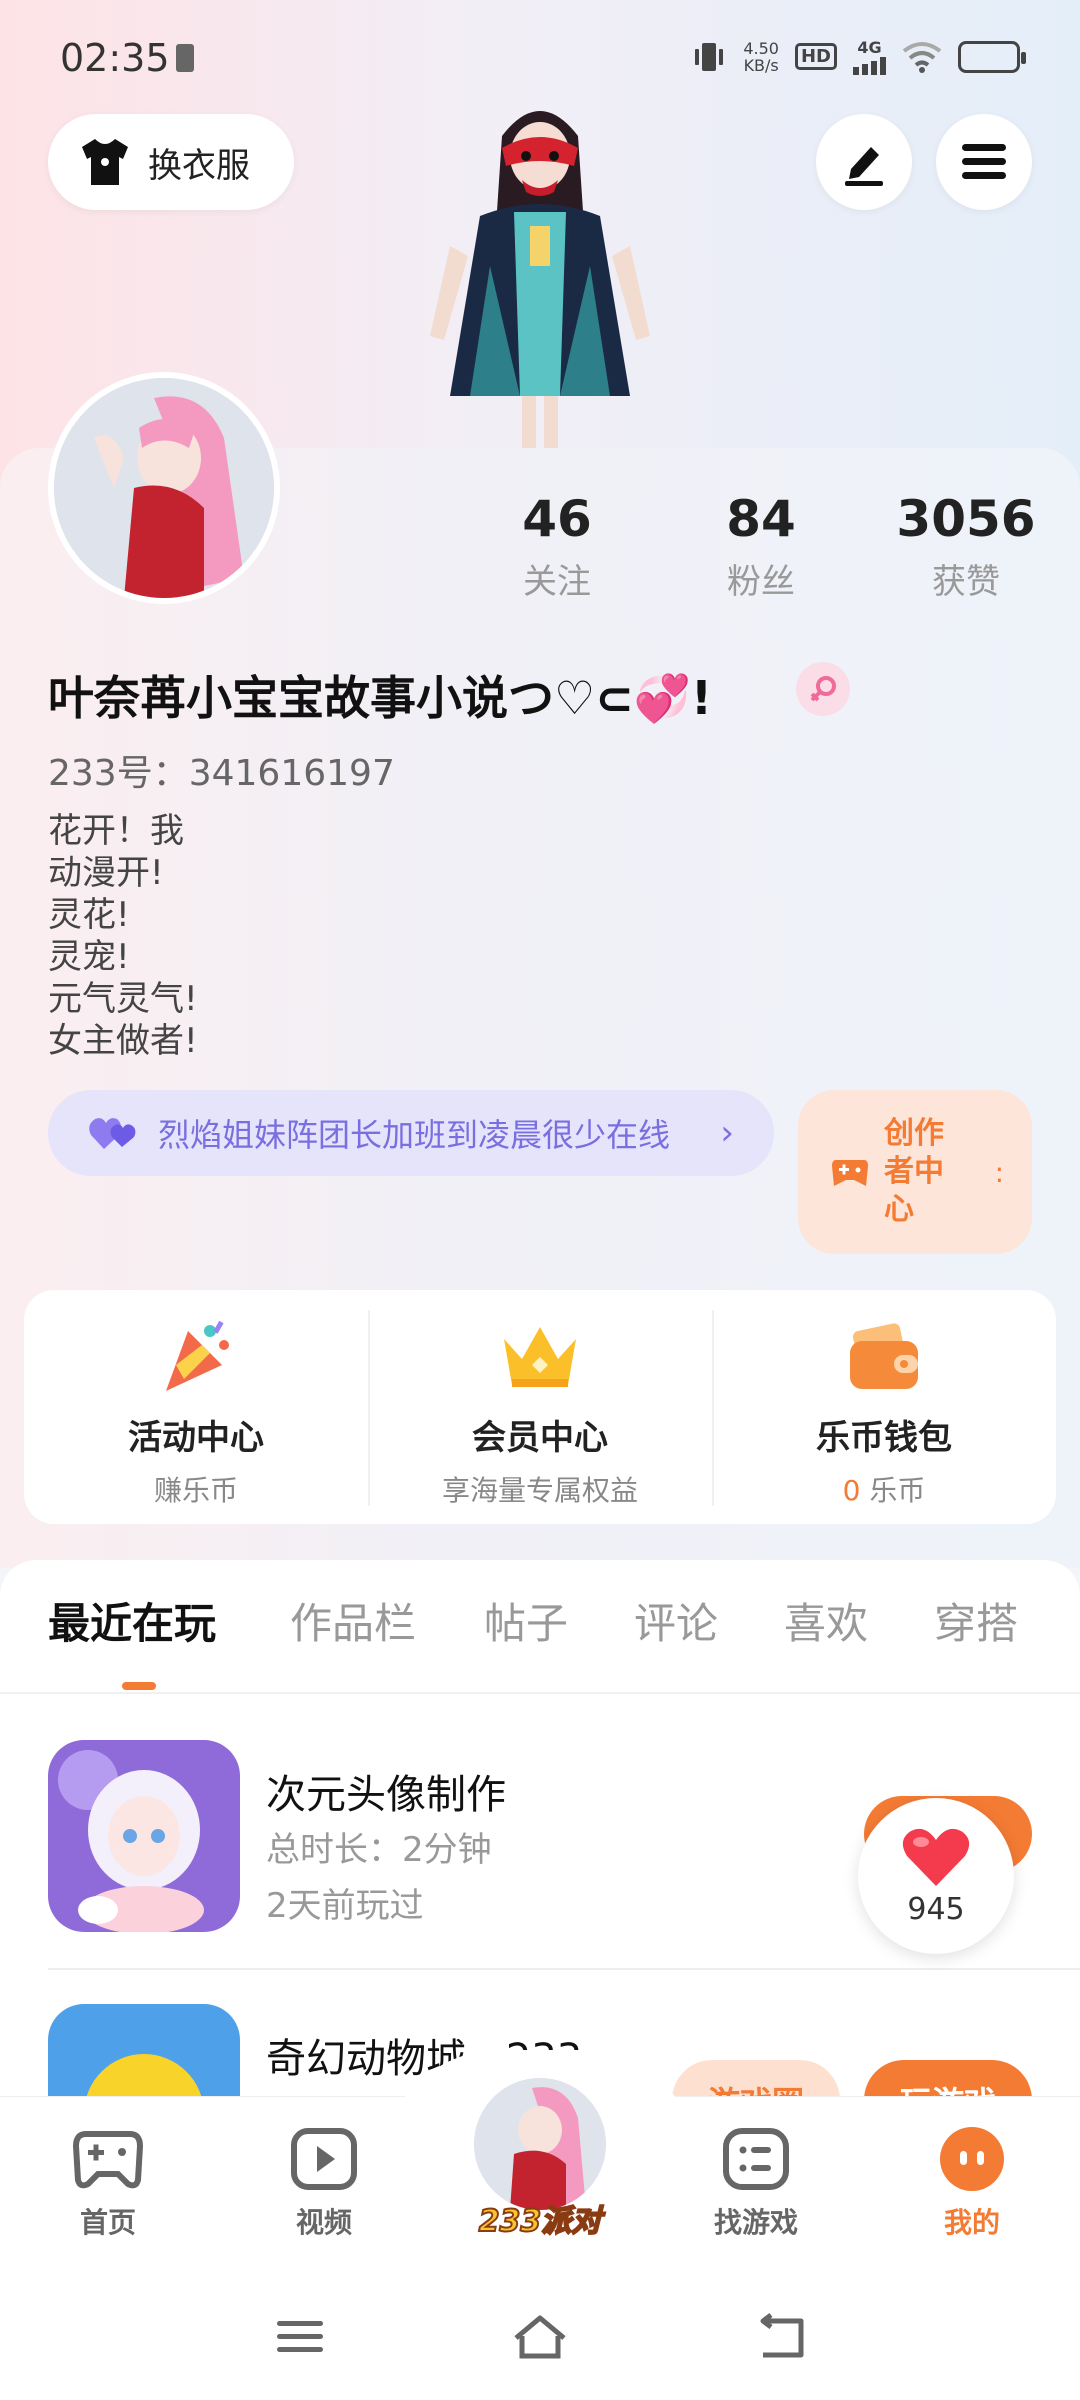  I want to click on activity-center: 活动中心 赚乐币, so click(196, 1407).